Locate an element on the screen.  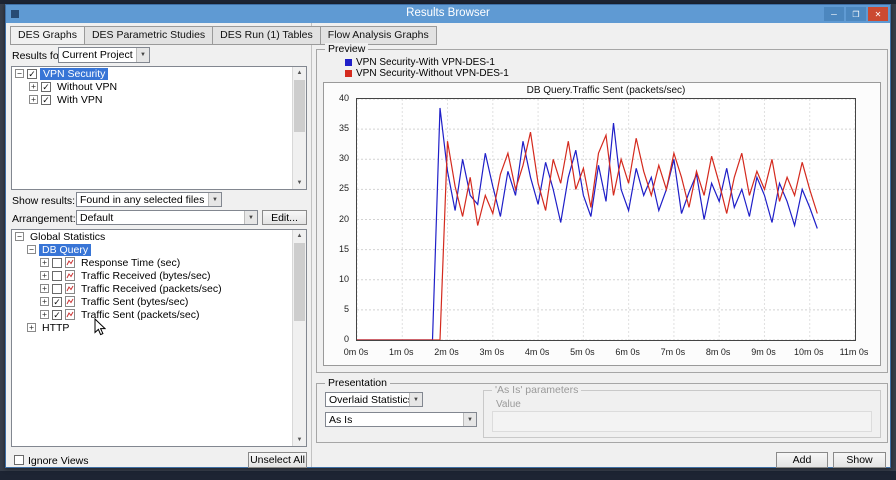
legend-label: VPN Security-With VPN-DES-1 is located at coordinates (425, 62).